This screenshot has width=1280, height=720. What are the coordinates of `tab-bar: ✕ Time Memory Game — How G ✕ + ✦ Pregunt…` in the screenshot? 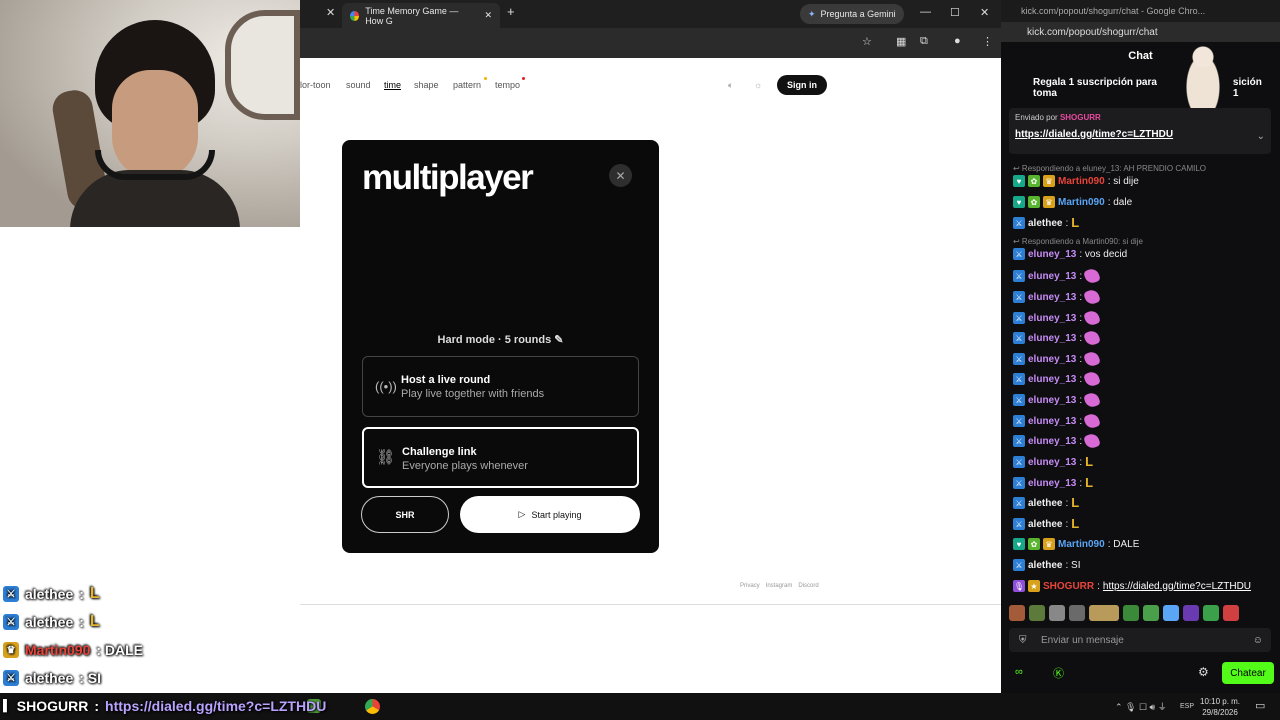 It's located at (650, 14).